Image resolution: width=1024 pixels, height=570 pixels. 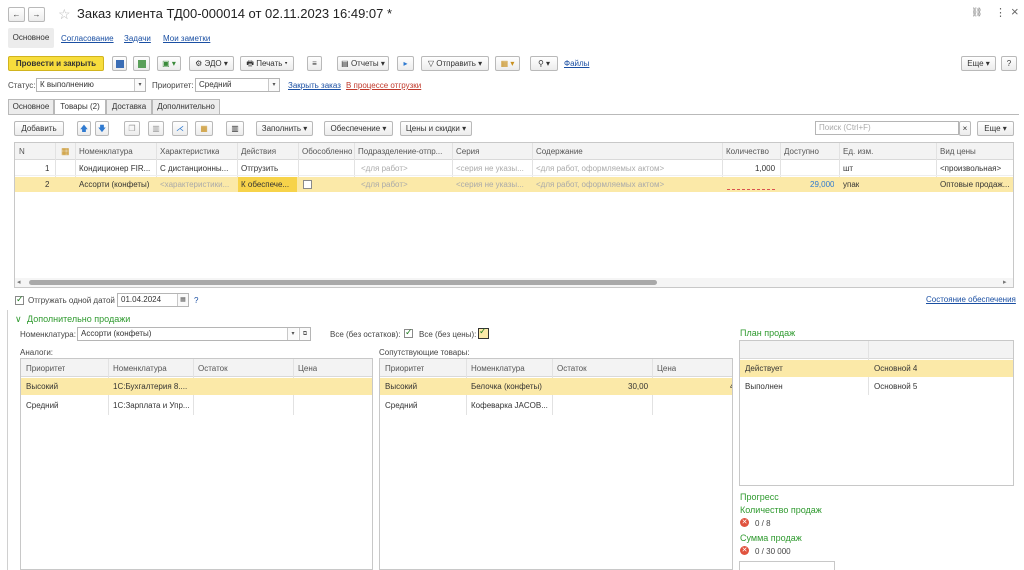 I want to click on prices-button: Цены и скидки ▾, so click(x=436, y=128).